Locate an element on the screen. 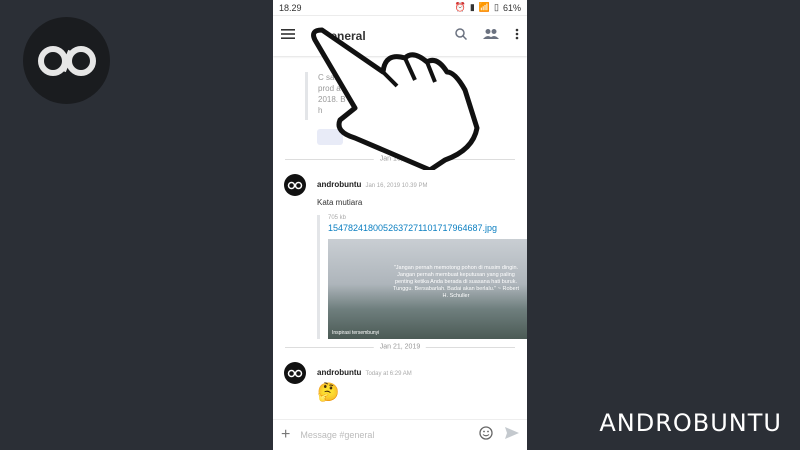  message-timestamp: Jan 16, 2019 10.39 PM is located at coordinates (396, 186).